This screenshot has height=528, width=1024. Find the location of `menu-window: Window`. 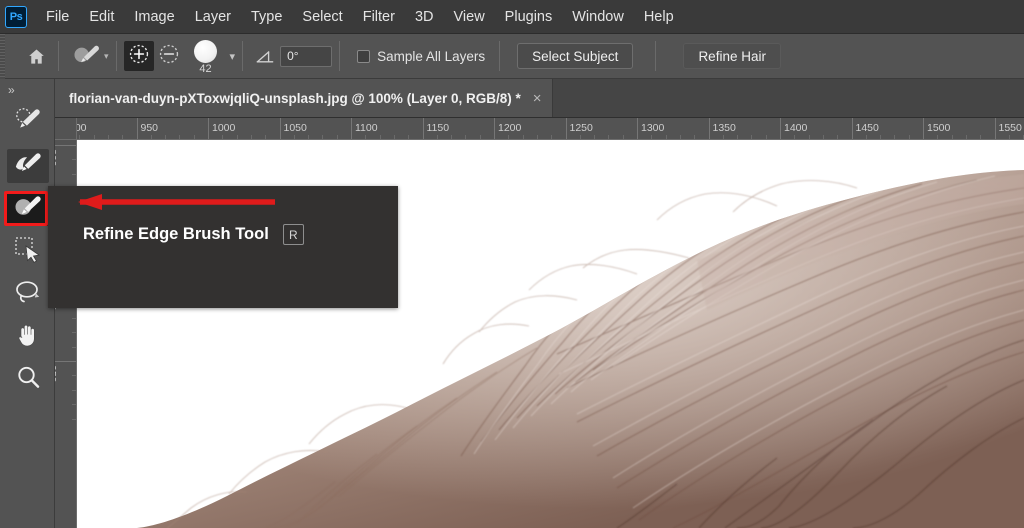

menu-window: Window is located at coordinates (598, 17).